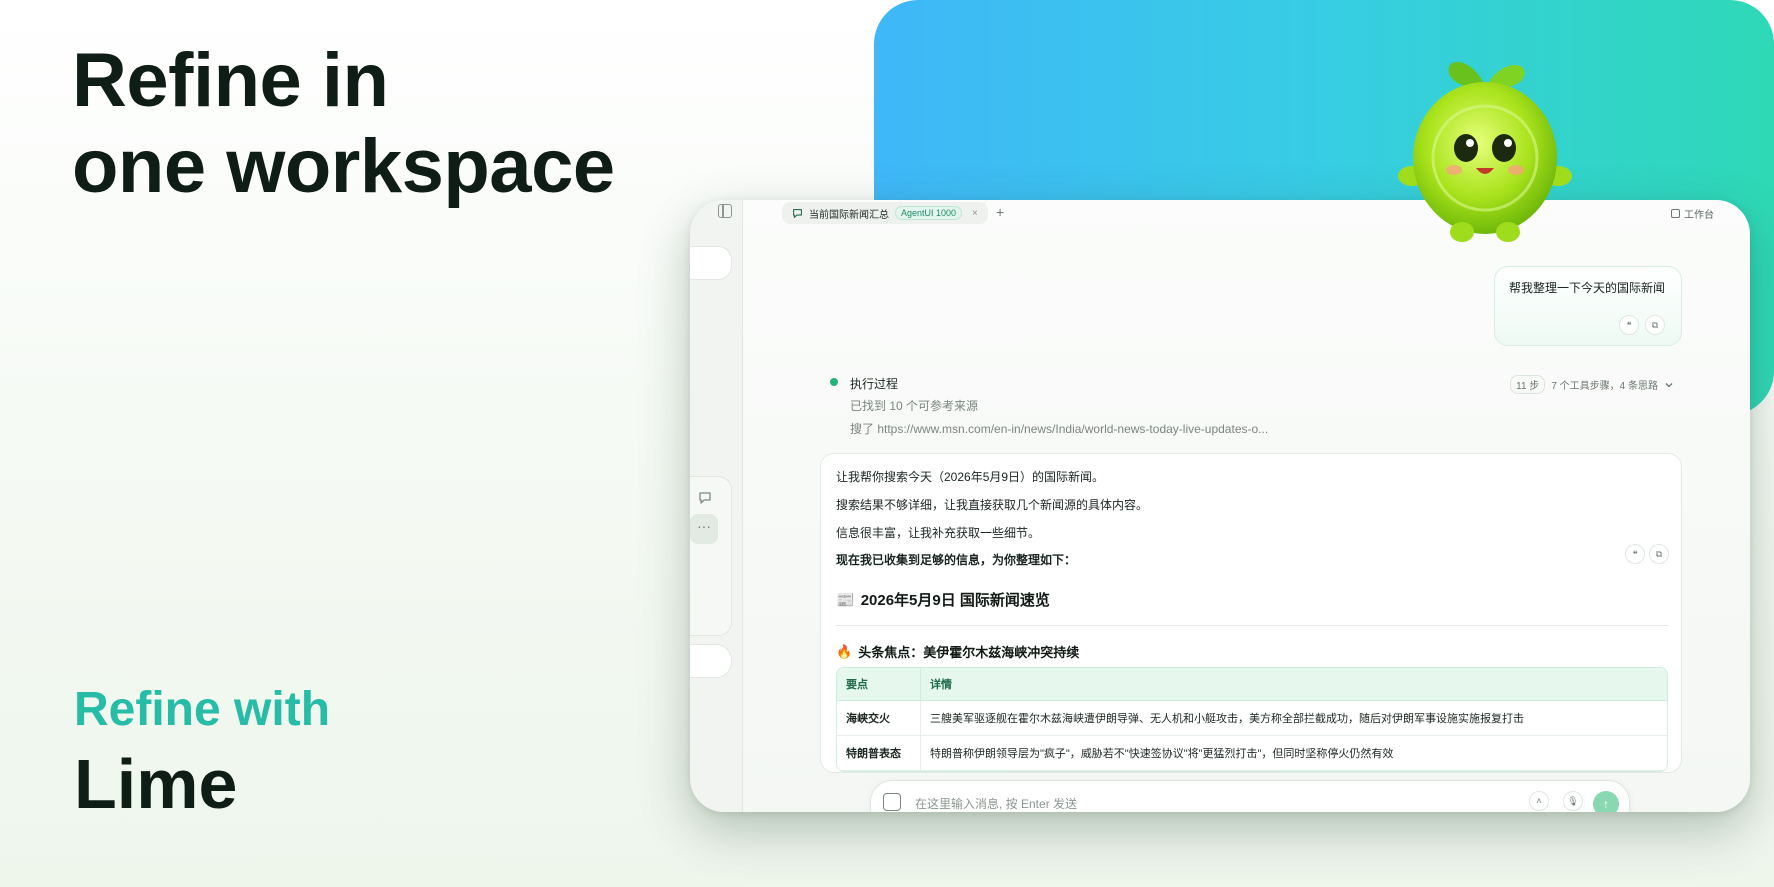  I want to click on table-cell: 特朗普表态, so click(879, 753).